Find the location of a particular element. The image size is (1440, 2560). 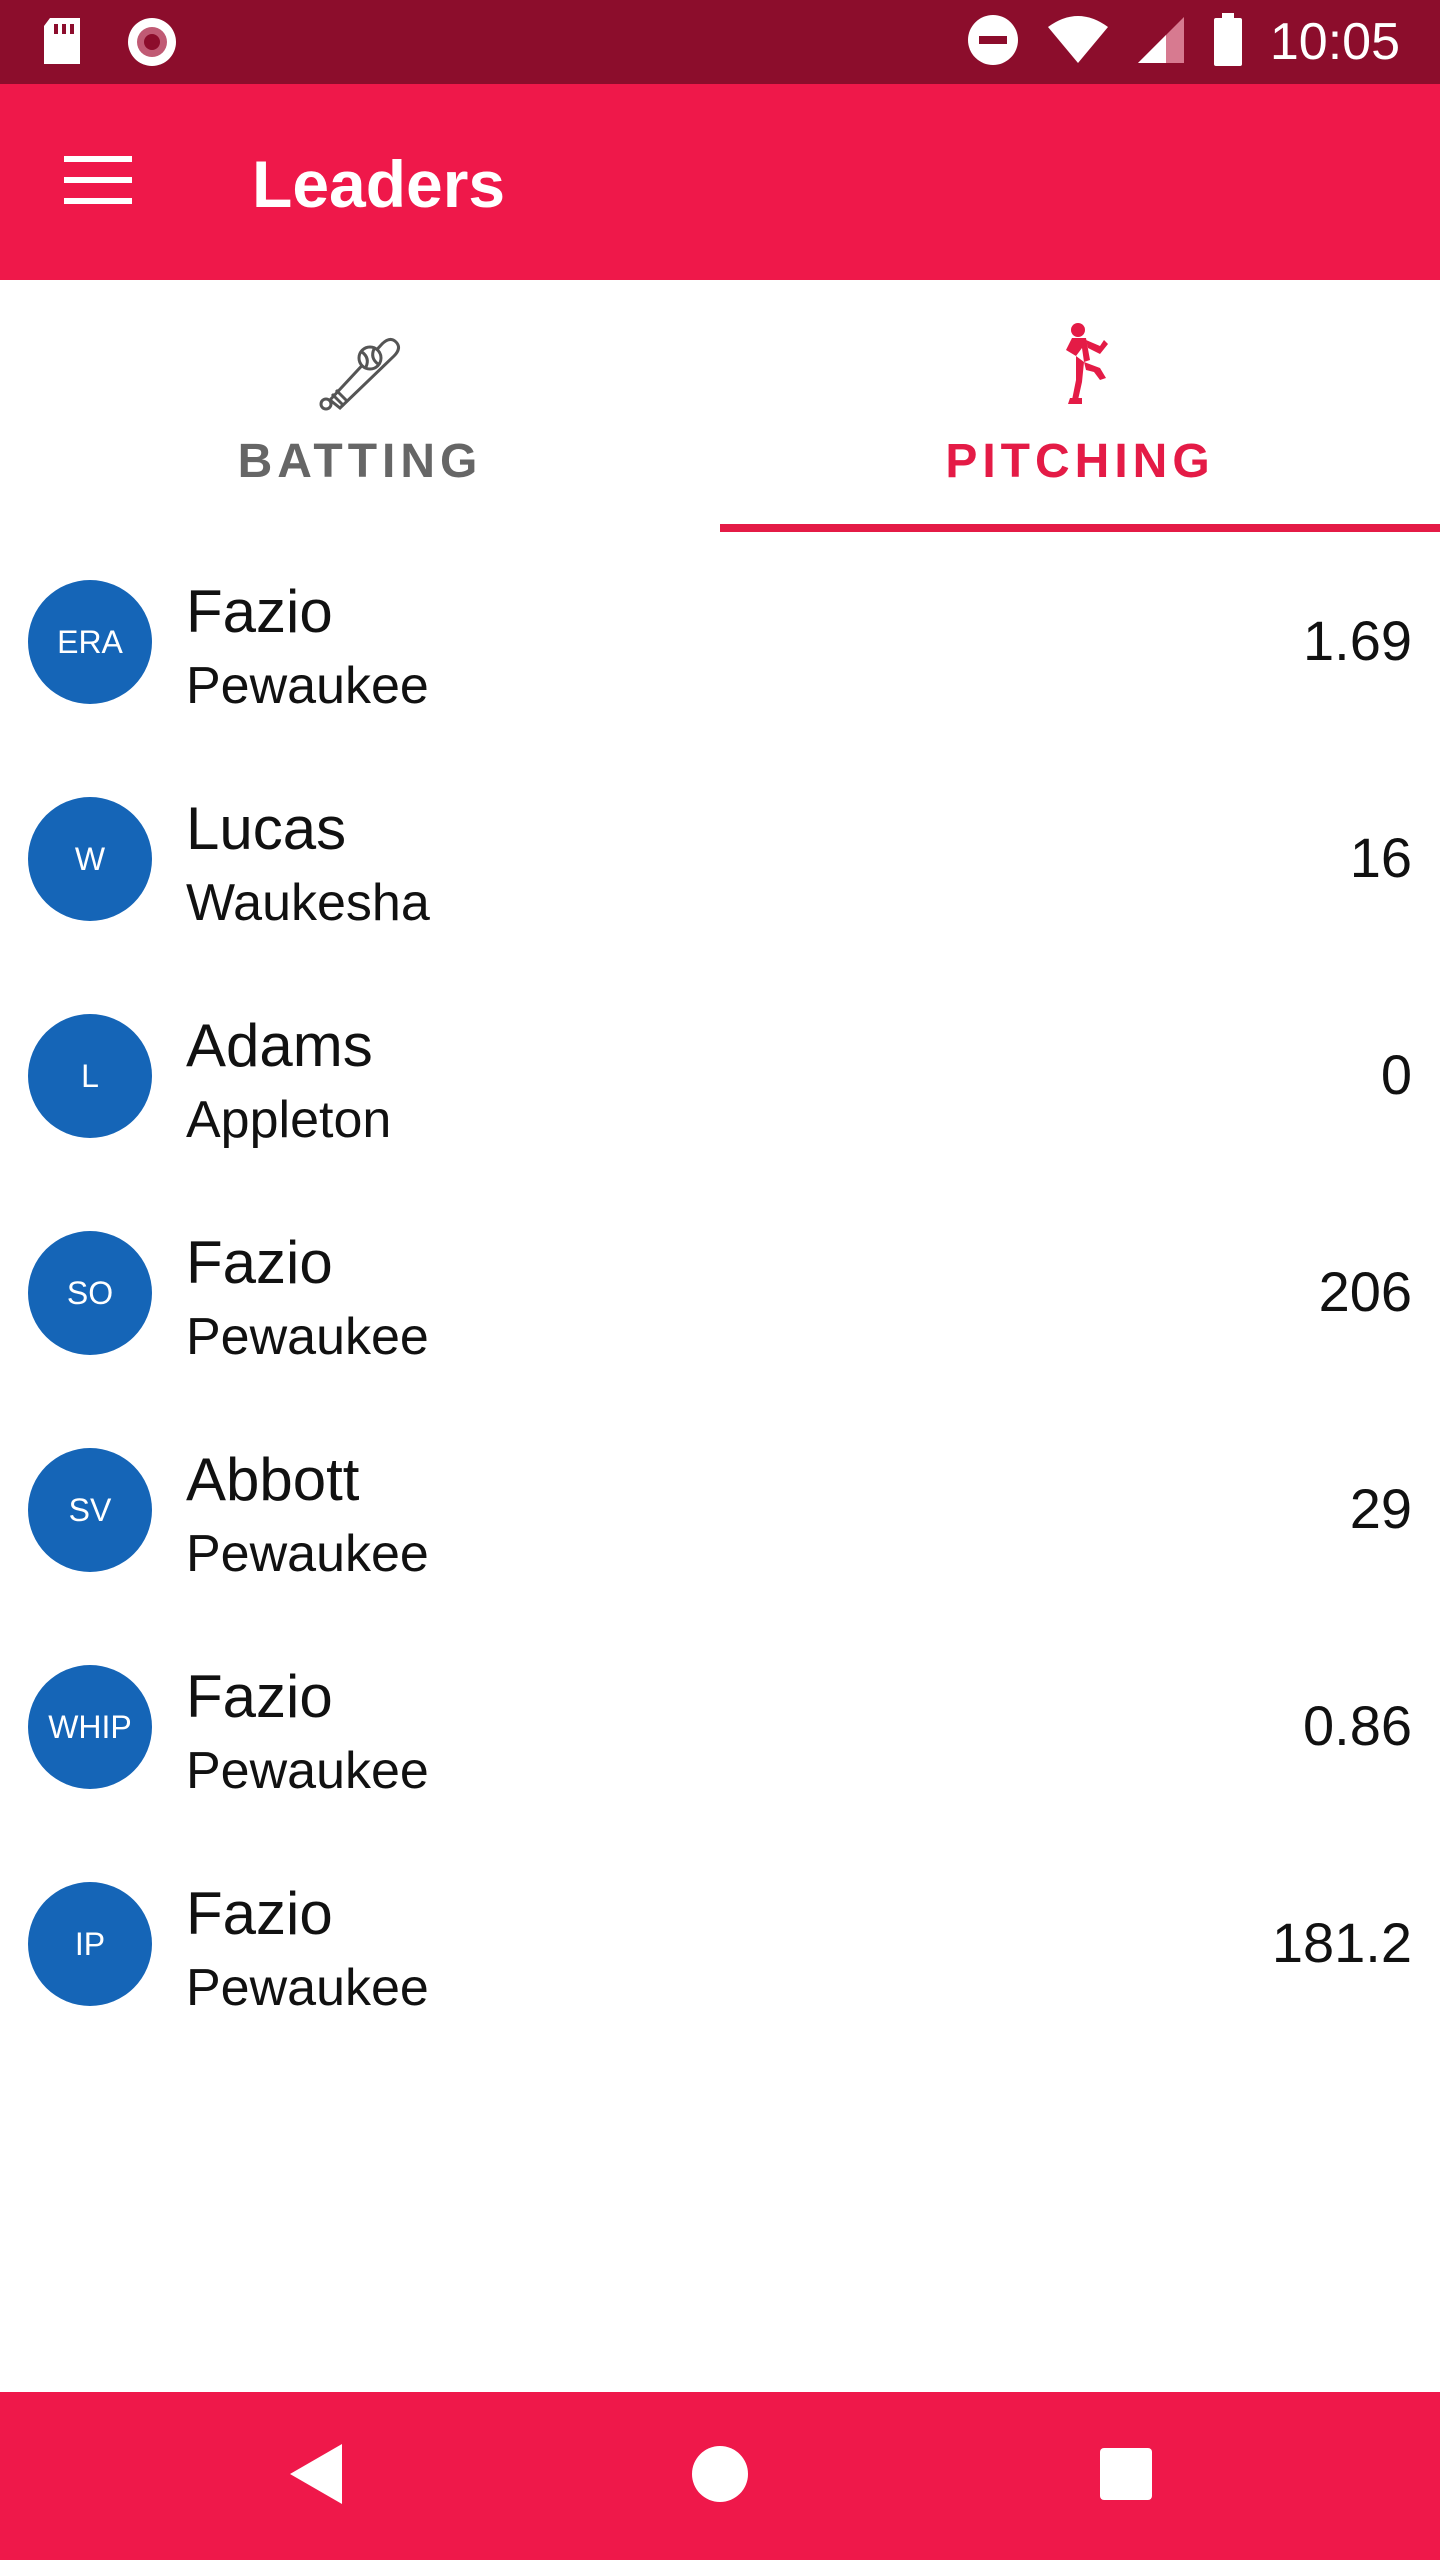

tab-pitching: PITCHING is located at coordinates (1080, 406).